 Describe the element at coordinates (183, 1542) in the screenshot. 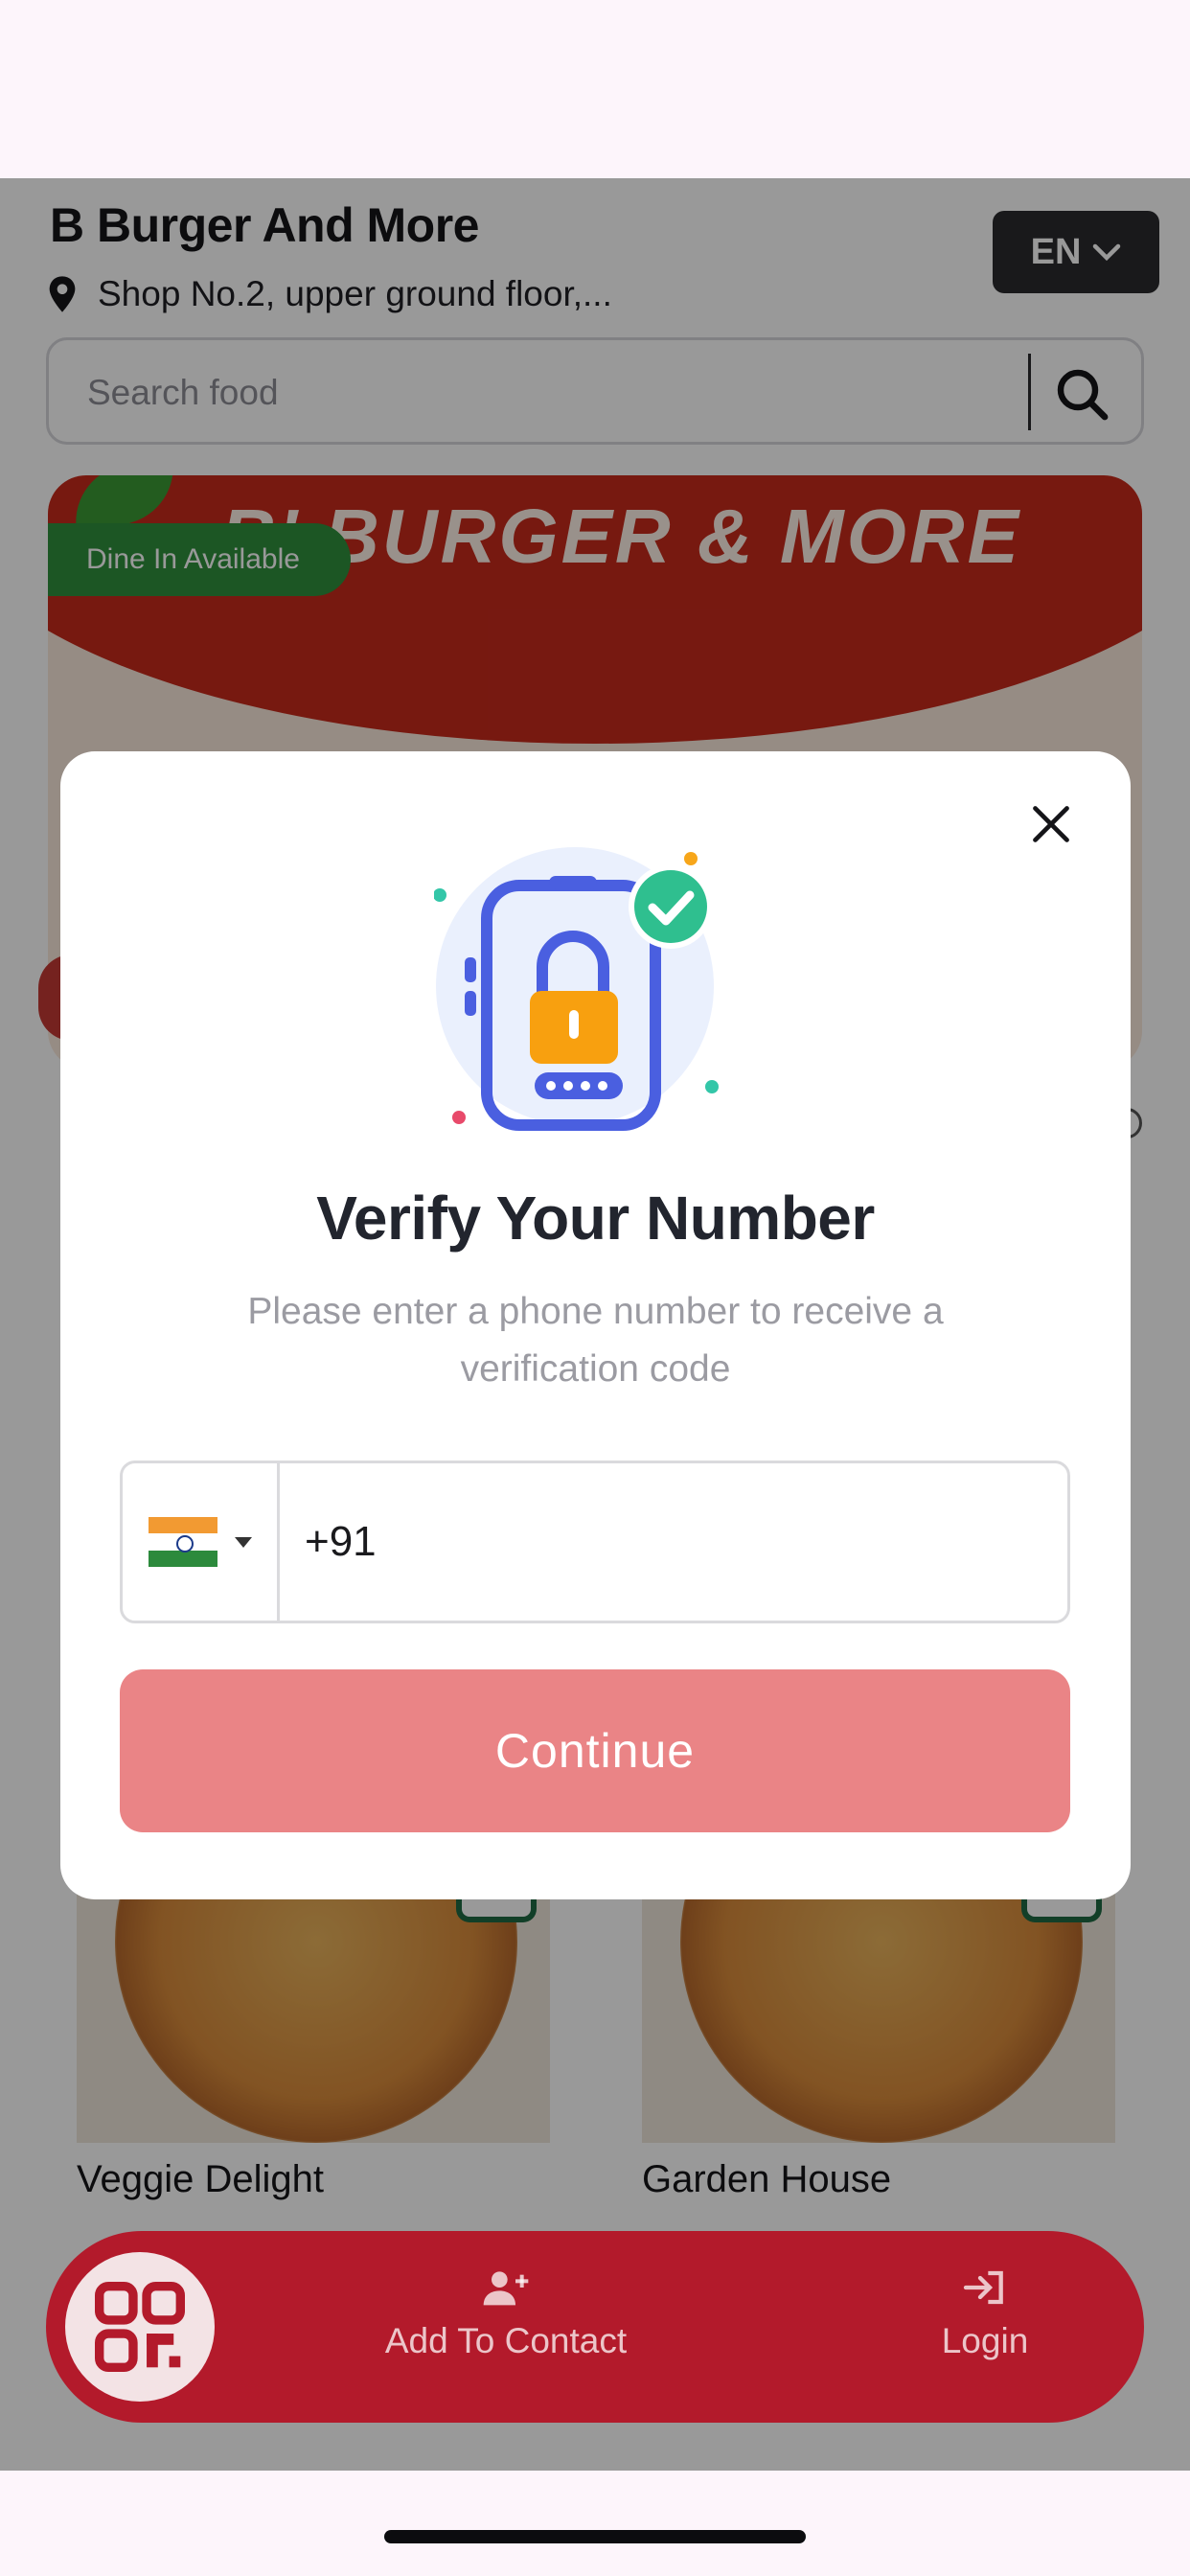

I see `india-flag-icon` at that location.